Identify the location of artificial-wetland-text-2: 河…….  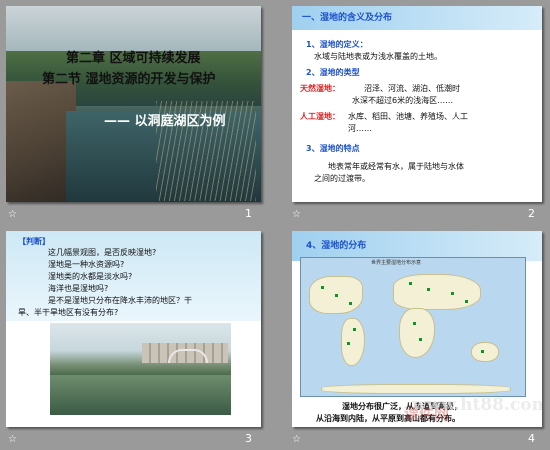
(360, 128).